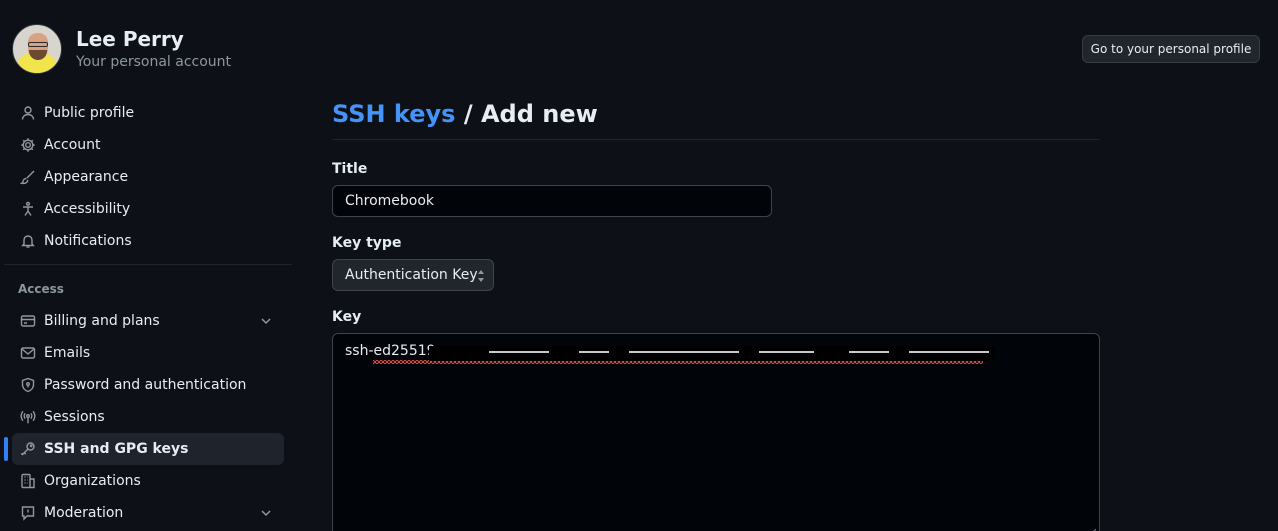  What do you see at coordinates (1171, 49) in the screenshot?
I see `go-to-profile-button: Go to your personal profile` at bounding box center [1171, 49].